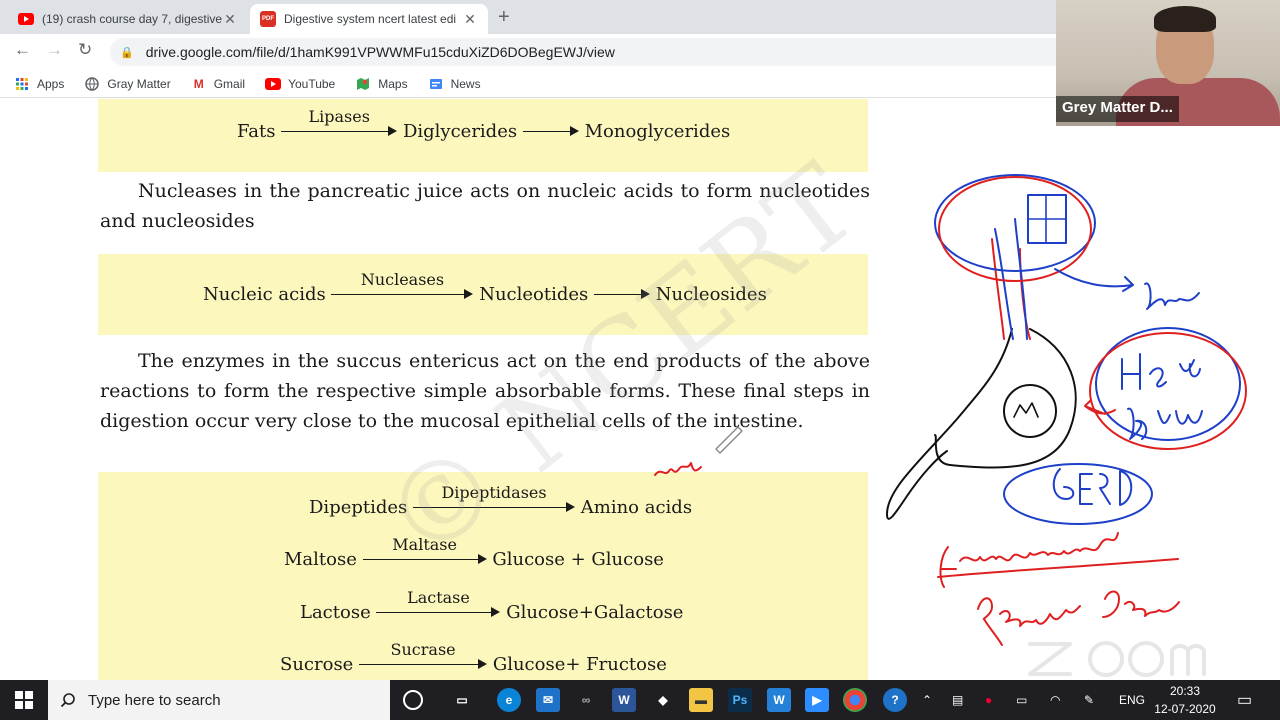 This screenshot has width=1280, height=720. I want to click on bookmark-label: Maps, so click(393, 83).